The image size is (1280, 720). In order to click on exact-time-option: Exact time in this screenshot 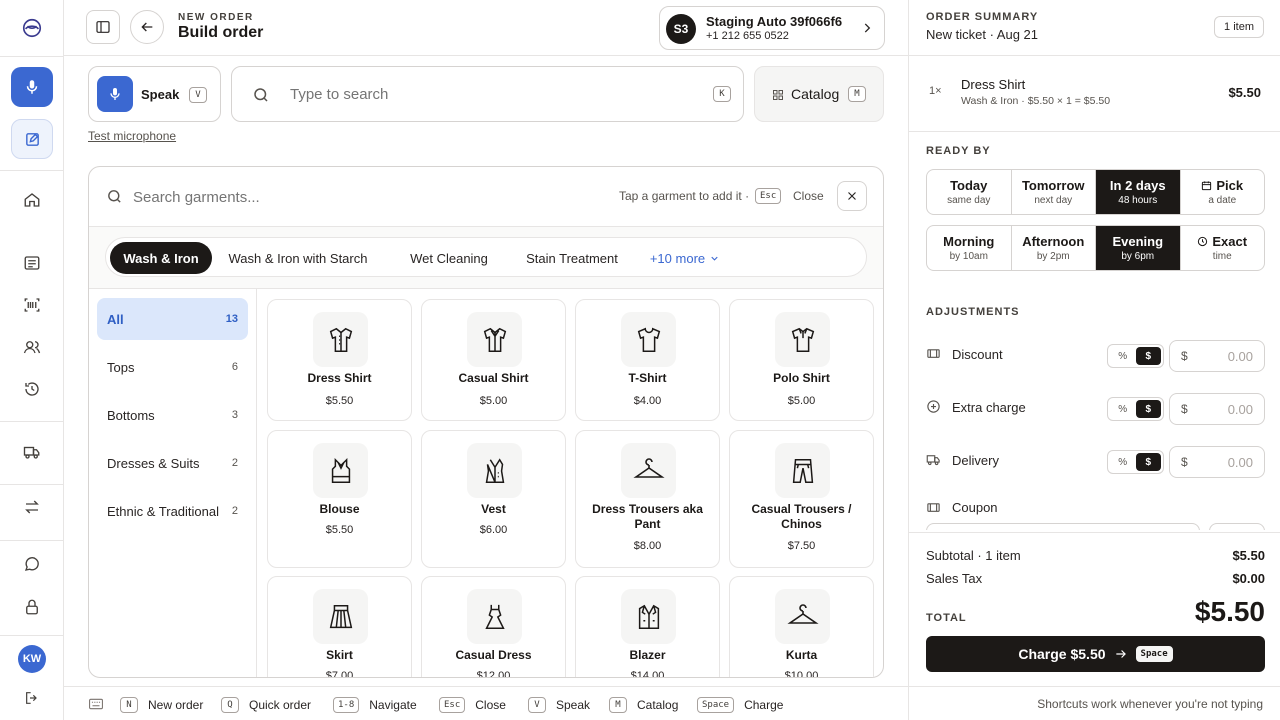, I will do `click(1223, 248)`.